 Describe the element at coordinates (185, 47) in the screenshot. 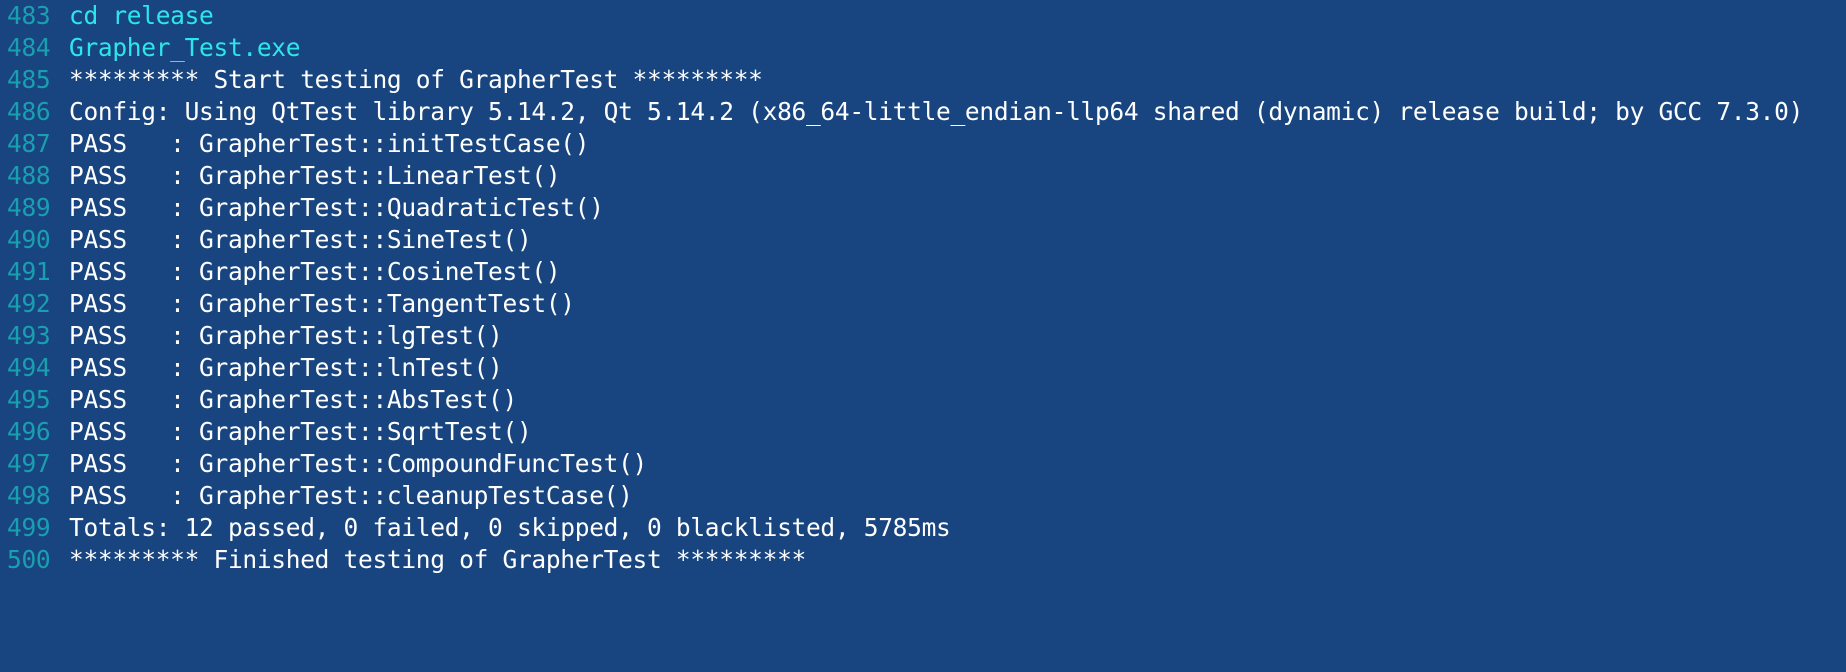

I see `command-text: Grapher_Test.exe` at that location.